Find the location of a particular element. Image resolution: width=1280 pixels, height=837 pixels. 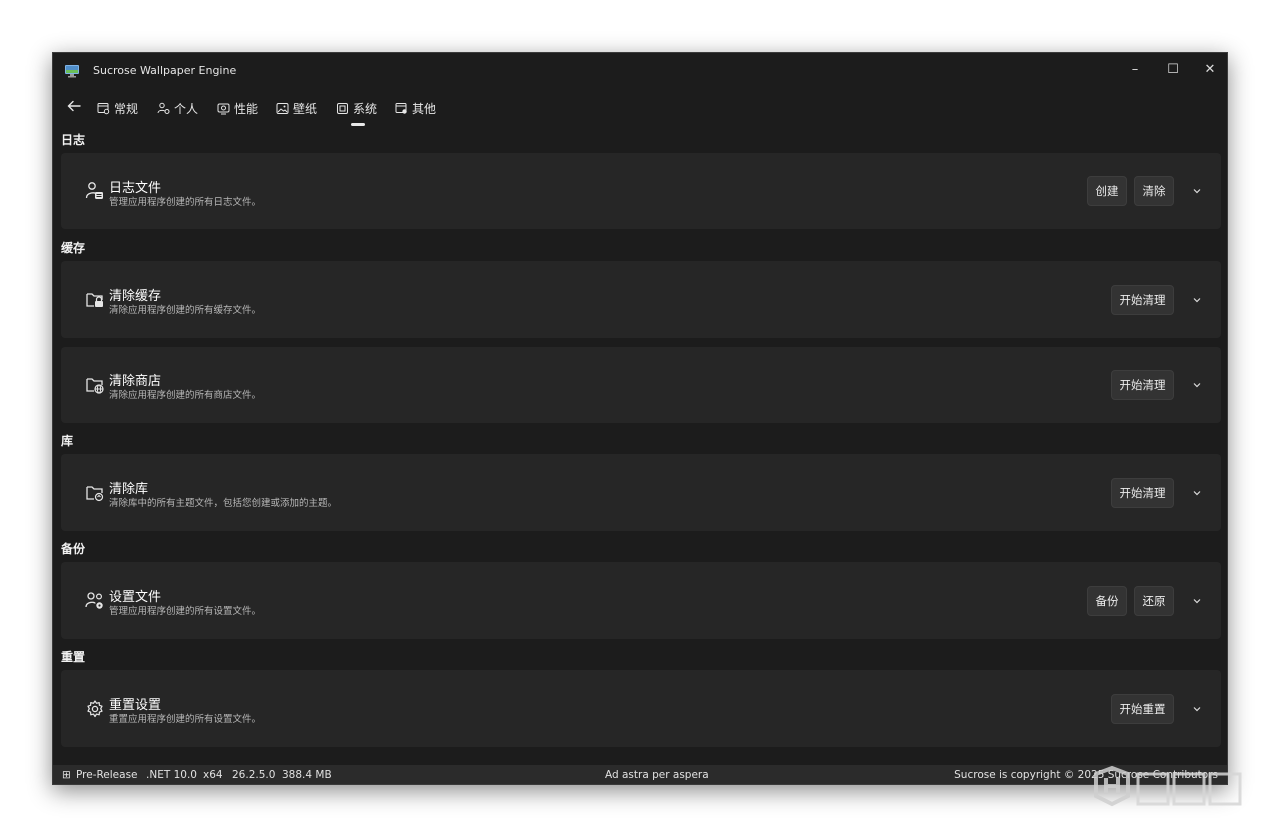

folder-sync-icon is located at coordinates (95, 494).